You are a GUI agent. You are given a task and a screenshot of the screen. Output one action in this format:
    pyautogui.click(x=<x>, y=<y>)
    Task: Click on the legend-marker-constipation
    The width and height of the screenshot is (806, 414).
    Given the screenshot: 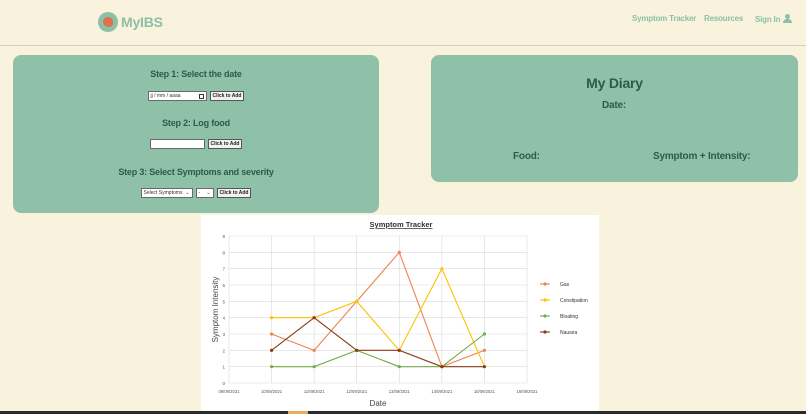 What is the action you would take?
    pyautogui.click(x=545, y=300)
    